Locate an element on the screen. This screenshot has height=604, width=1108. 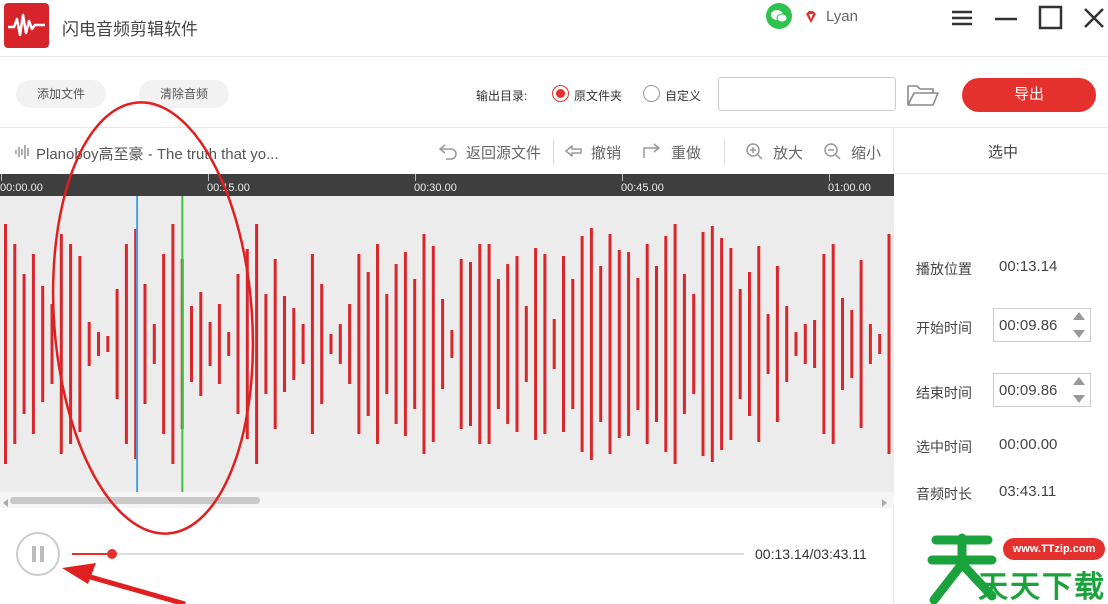
radio-original-label: 原文件夹 is located at coordinates (598, 96).